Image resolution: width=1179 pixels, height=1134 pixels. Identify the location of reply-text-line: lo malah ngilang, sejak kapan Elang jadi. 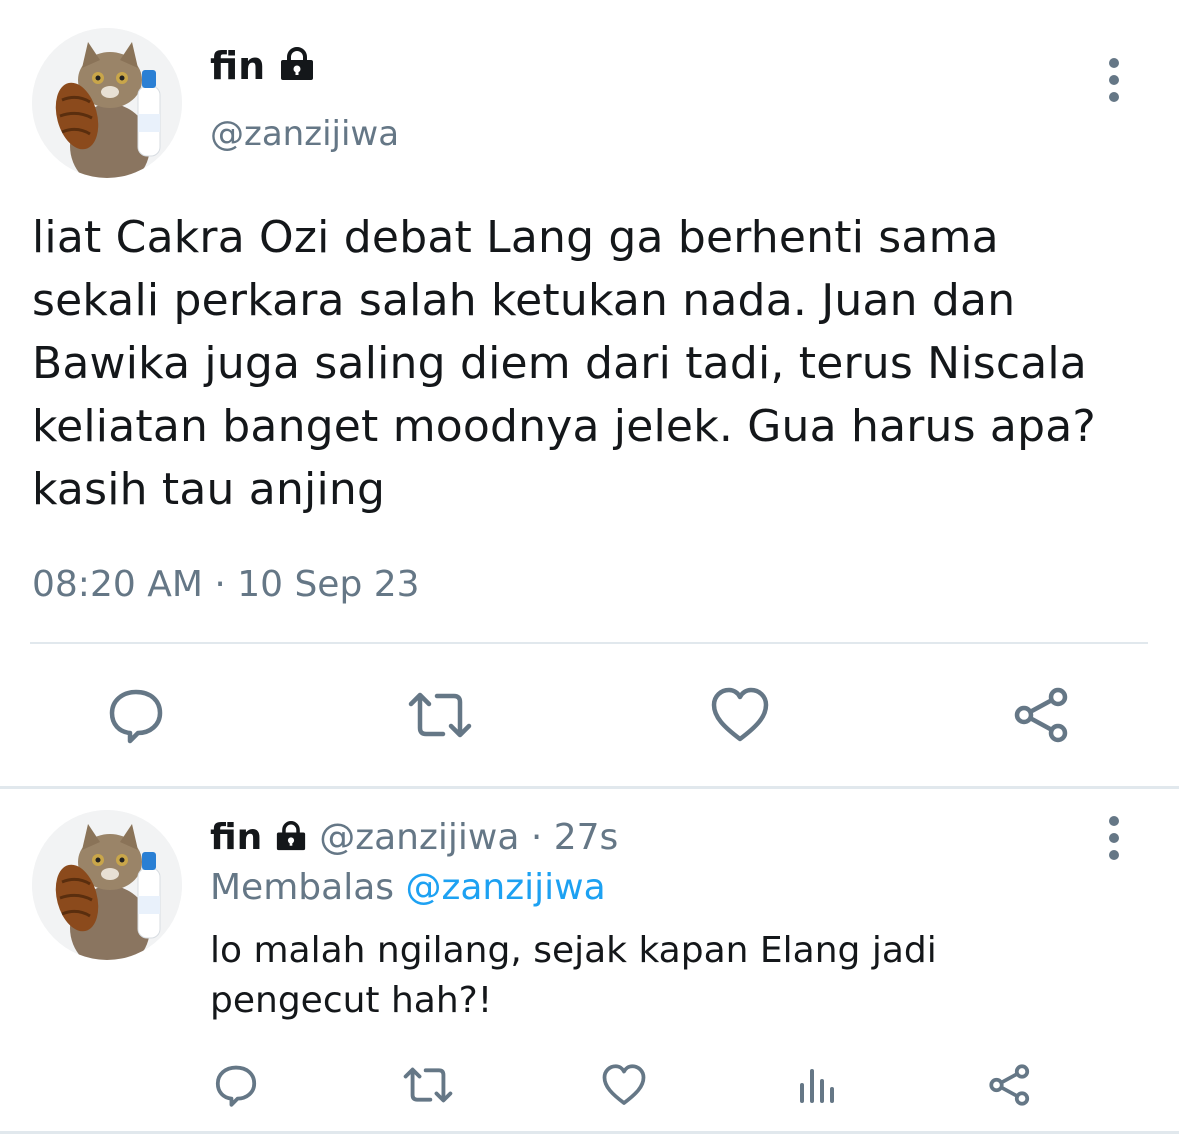
(573, 950).